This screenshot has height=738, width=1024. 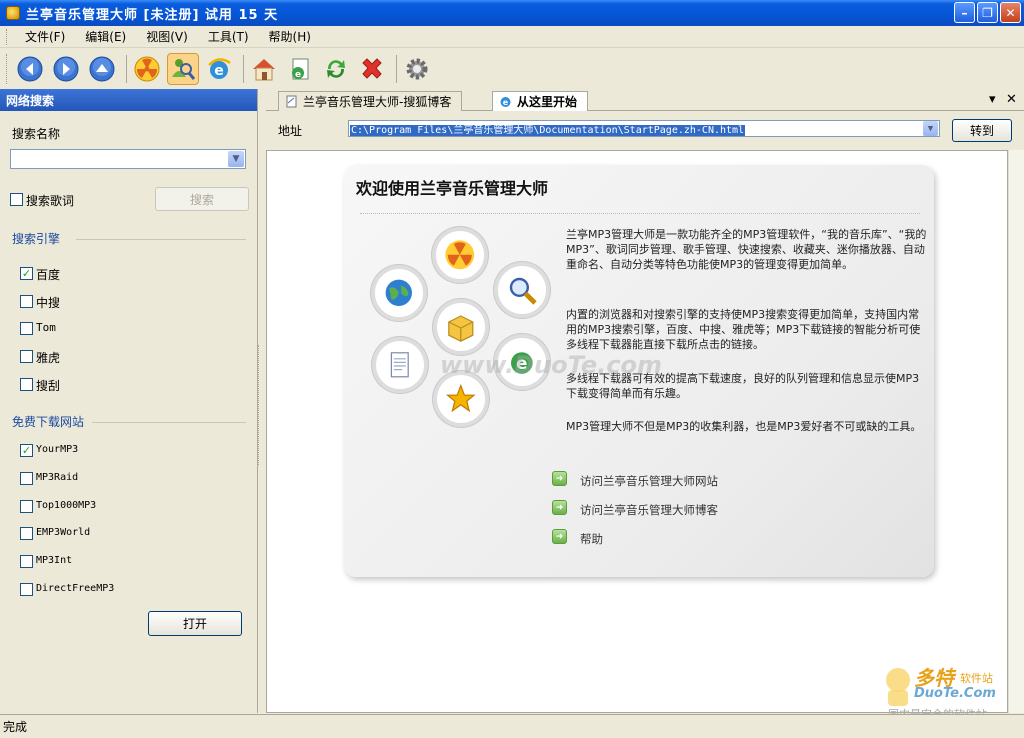 I want to click on web-circle, so click(x=399, y=293).